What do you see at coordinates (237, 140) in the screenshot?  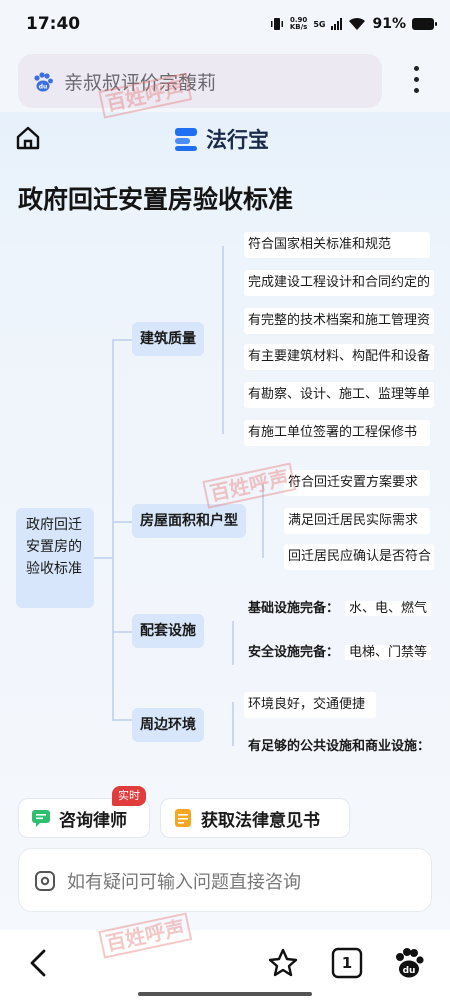 I see `brand-name: 法行宝` at bounding box center [237, 140].